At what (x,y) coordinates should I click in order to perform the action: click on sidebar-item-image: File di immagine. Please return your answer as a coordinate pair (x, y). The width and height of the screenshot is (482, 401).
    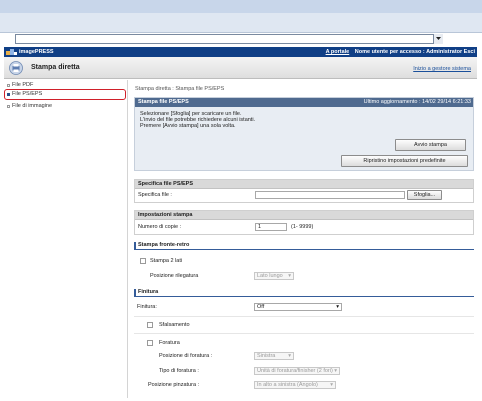
    Looking at the image, I should click on (65, 106).